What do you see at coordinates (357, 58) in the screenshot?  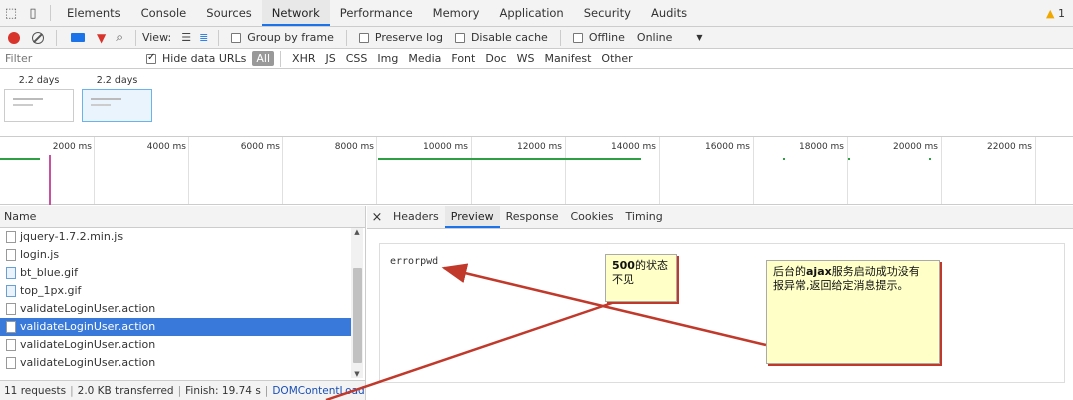 I see `type-filter-css: CSS` at bounding box center [357, 58].